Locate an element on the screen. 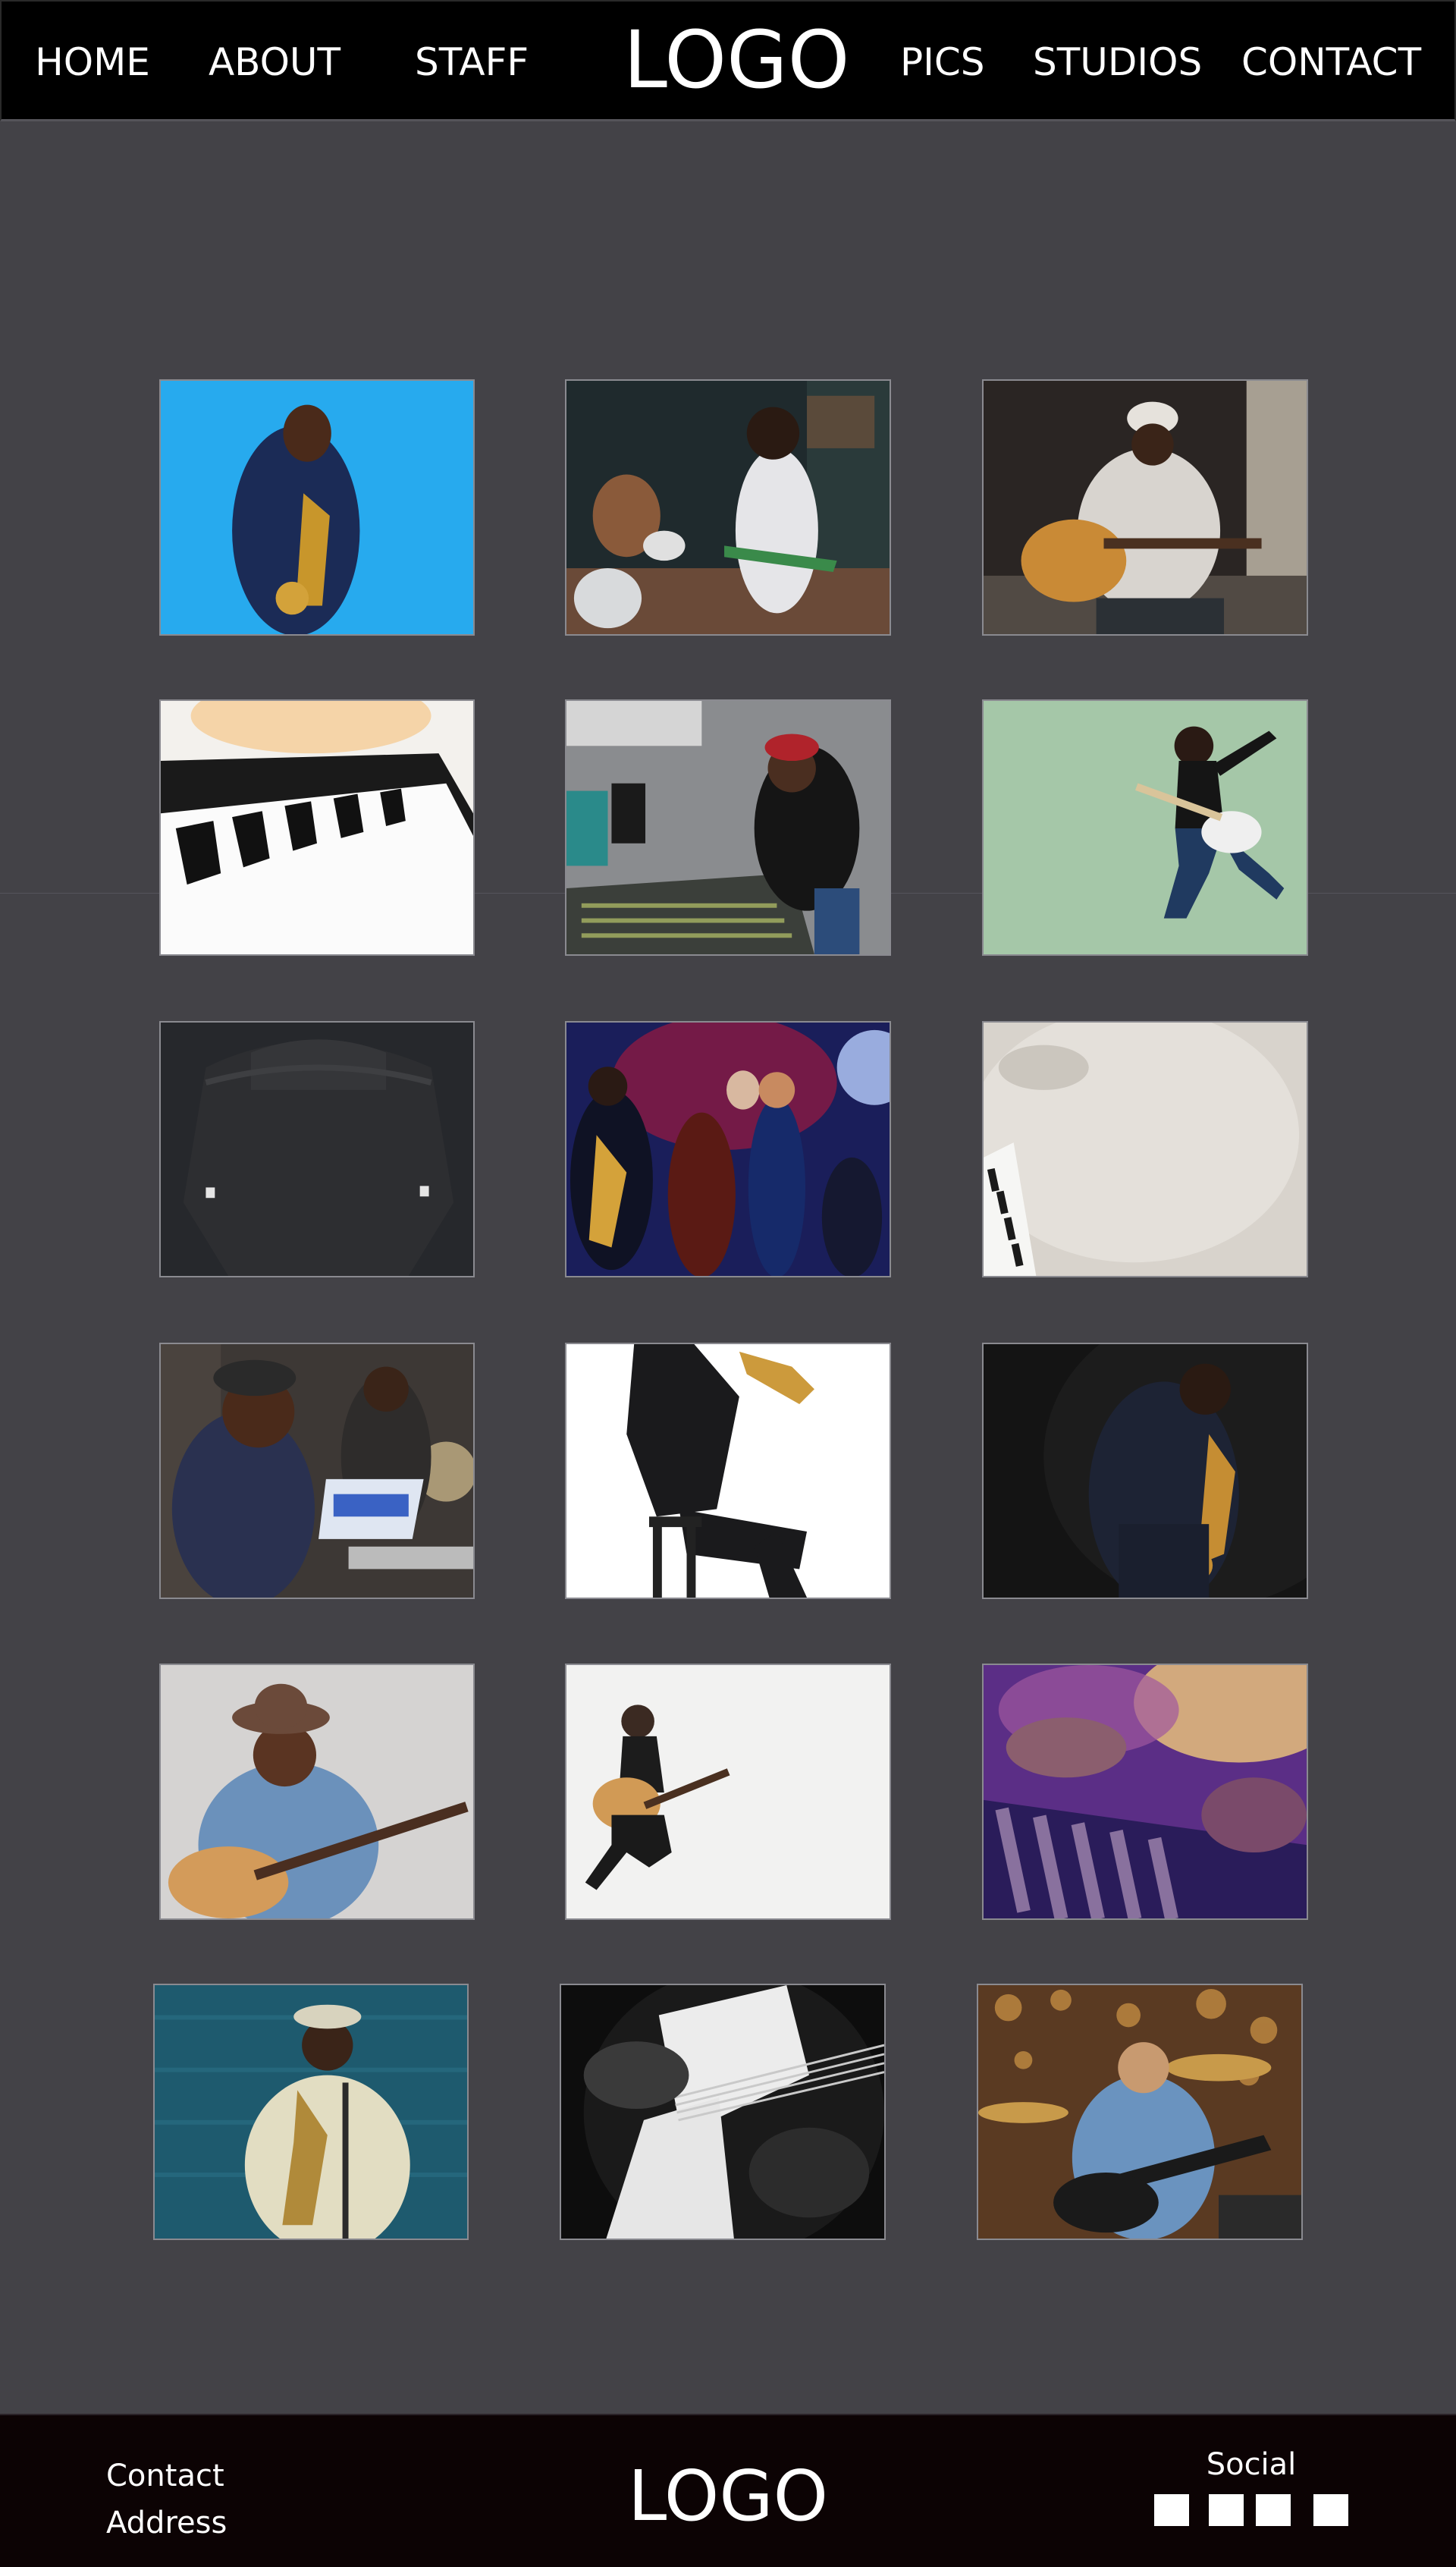 This screenshot has width=1456, height=2567. photo-guitarist-brown-hat is located at coordinates (317, 1791).